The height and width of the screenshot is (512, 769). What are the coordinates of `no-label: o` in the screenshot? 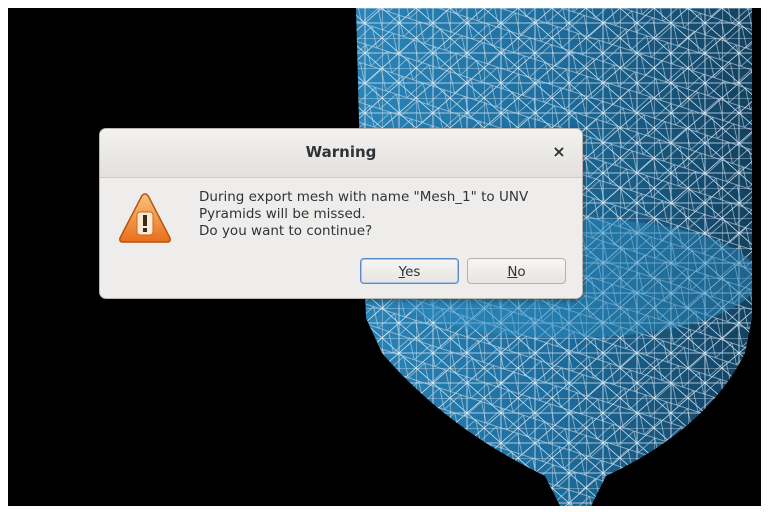 It's located at (521, 272).